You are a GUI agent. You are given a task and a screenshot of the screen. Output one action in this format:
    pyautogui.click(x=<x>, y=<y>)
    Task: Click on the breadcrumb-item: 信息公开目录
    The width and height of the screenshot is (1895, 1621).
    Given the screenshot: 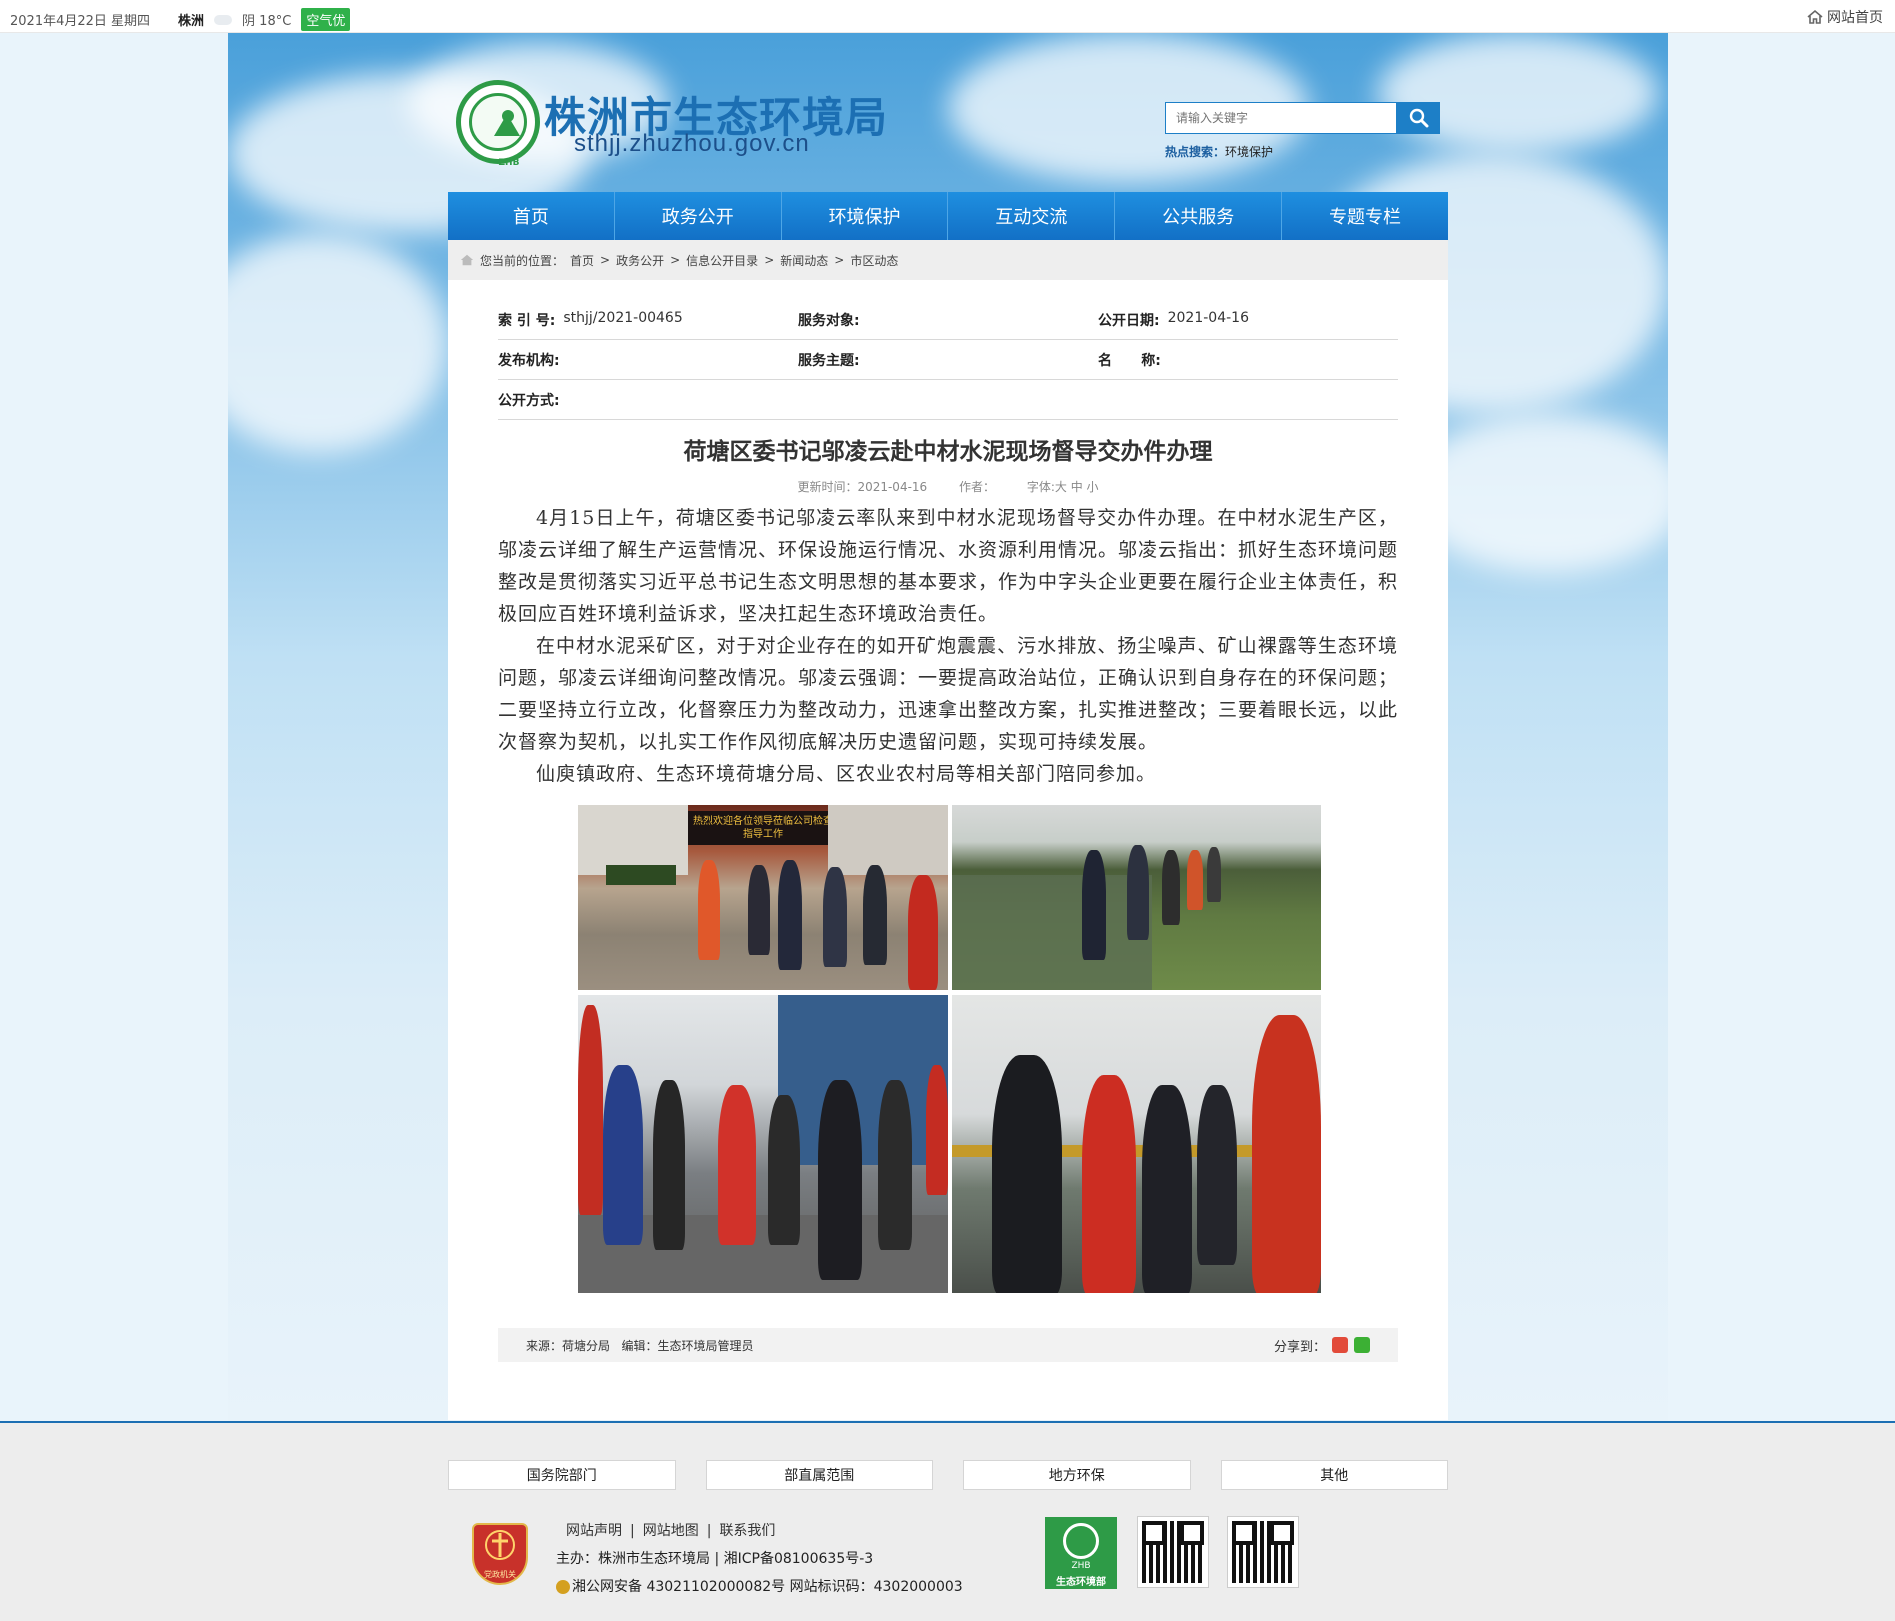 What is the action you would take?
    pyautogui.click(x=722, y=260)
    